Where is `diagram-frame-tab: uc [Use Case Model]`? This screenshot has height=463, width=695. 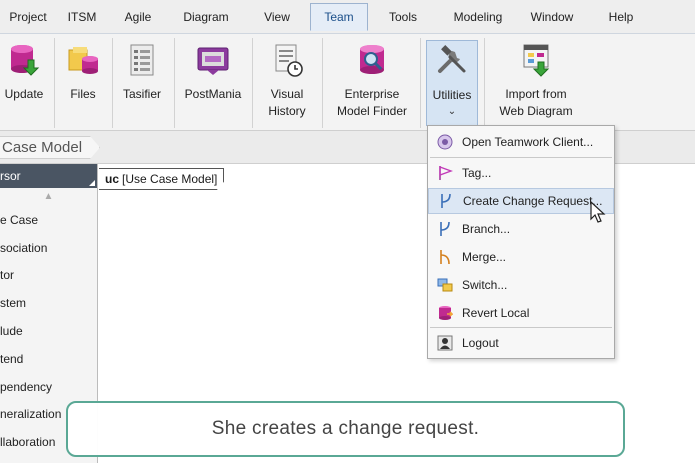
diagram-frame-tab: uc [Use Case Model] is located at coordinates (162, 179).